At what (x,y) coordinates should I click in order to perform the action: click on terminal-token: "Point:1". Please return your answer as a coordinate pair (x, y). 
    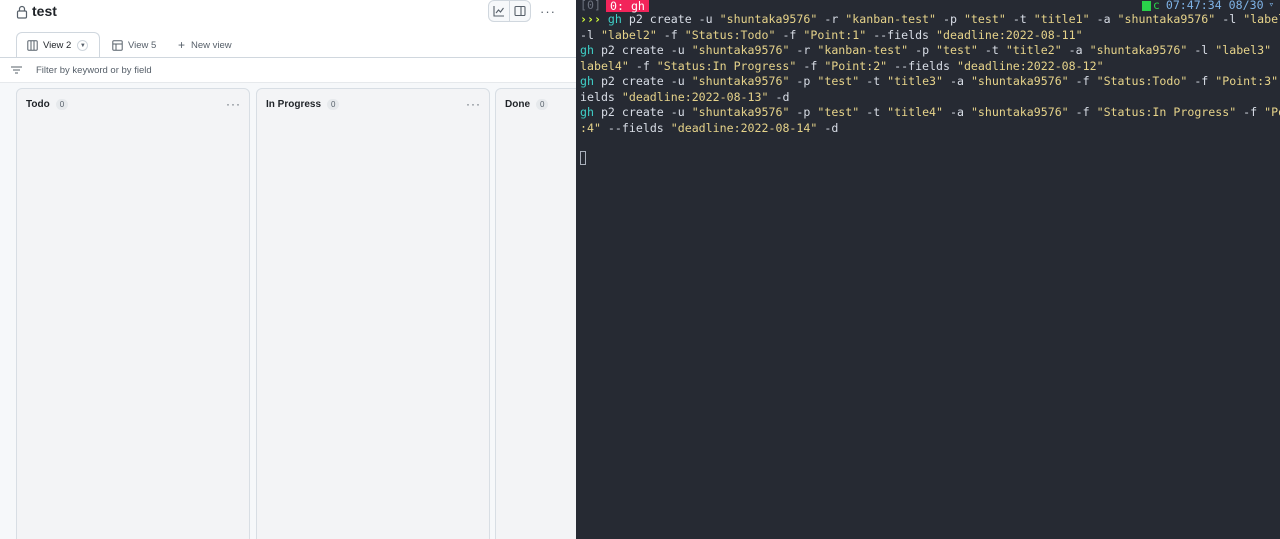
    Looking at the image, I should click on (835, 34).